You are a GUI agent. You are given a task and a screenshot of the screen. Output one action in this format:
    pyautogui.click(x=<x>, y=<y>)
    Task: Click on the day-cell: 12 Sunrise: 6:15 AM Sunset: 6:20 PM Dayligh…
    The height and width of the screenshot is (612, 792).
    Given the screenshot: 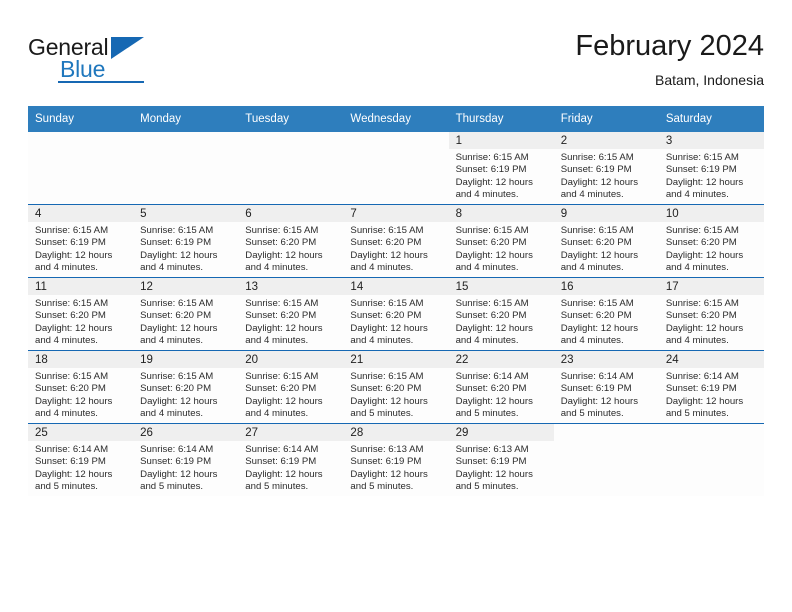 What is the action you would take?
    pyautogui.click(x=186, y=314)
    